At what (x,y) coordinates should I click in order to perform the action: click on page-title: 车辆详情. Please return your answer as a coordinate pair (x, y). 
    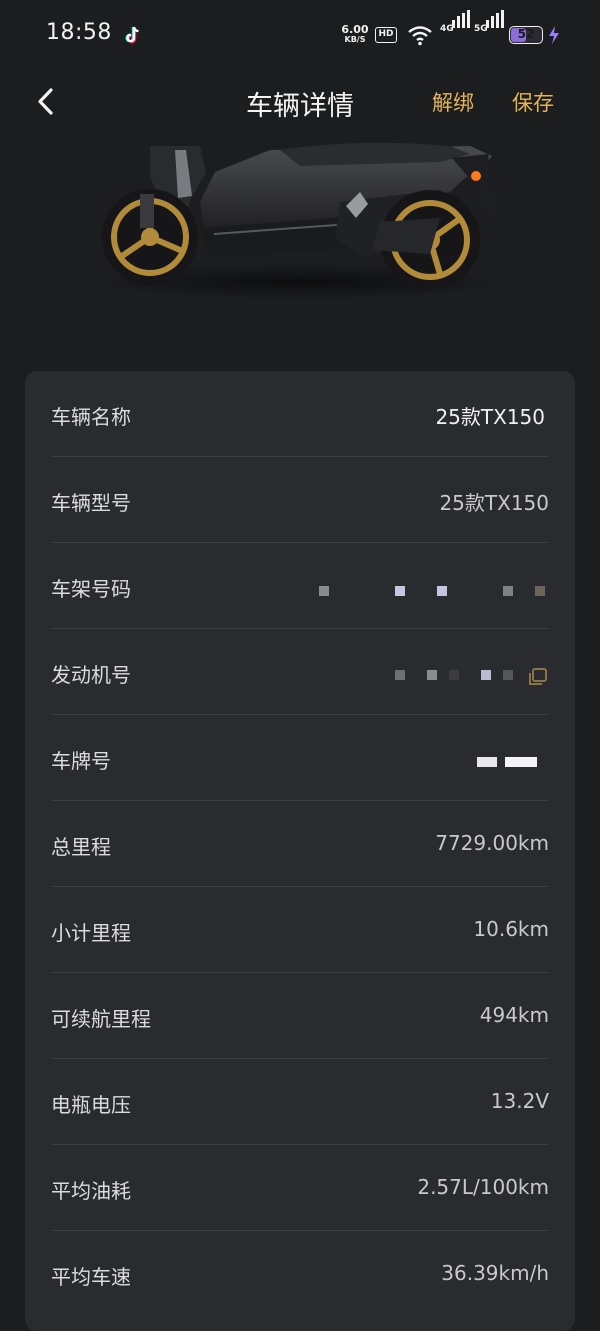
    Looking at the image, I should click on (300, 106).